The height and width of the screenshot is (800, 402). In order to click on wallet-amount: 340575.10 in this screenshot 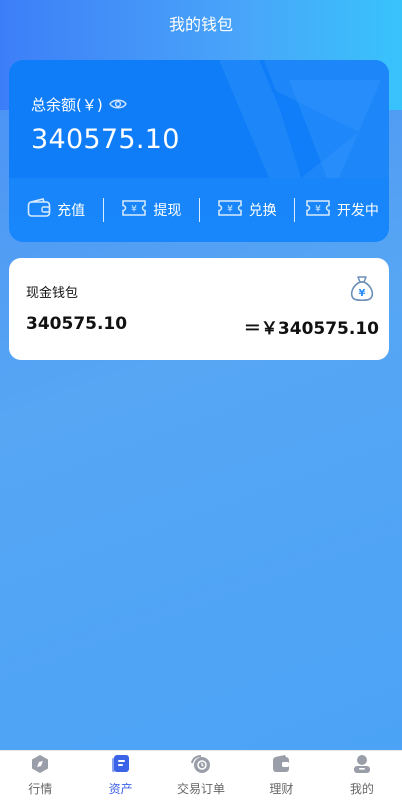, I will do `click(77, 324)`.